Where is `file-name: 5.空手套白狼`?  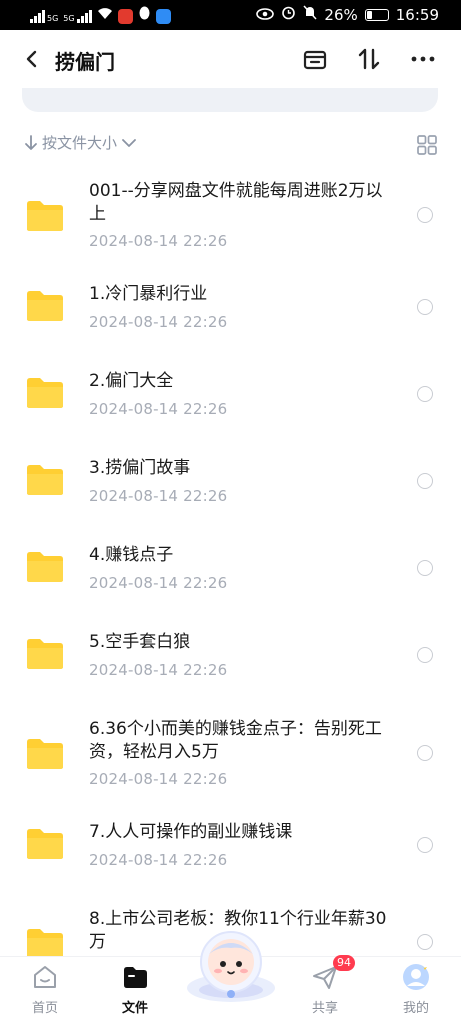
file-name: 5.空手套白狼 is located at coordinates (140, 642).